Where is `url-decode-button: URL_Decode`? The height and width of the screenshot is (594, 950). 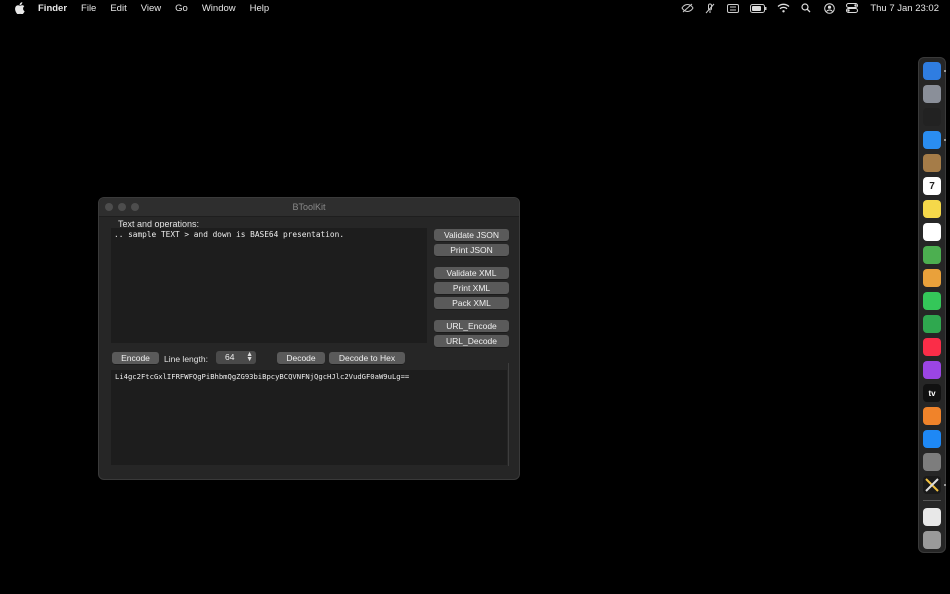
url-decode-button: URL_Decode is located at coordinates (471, 341).